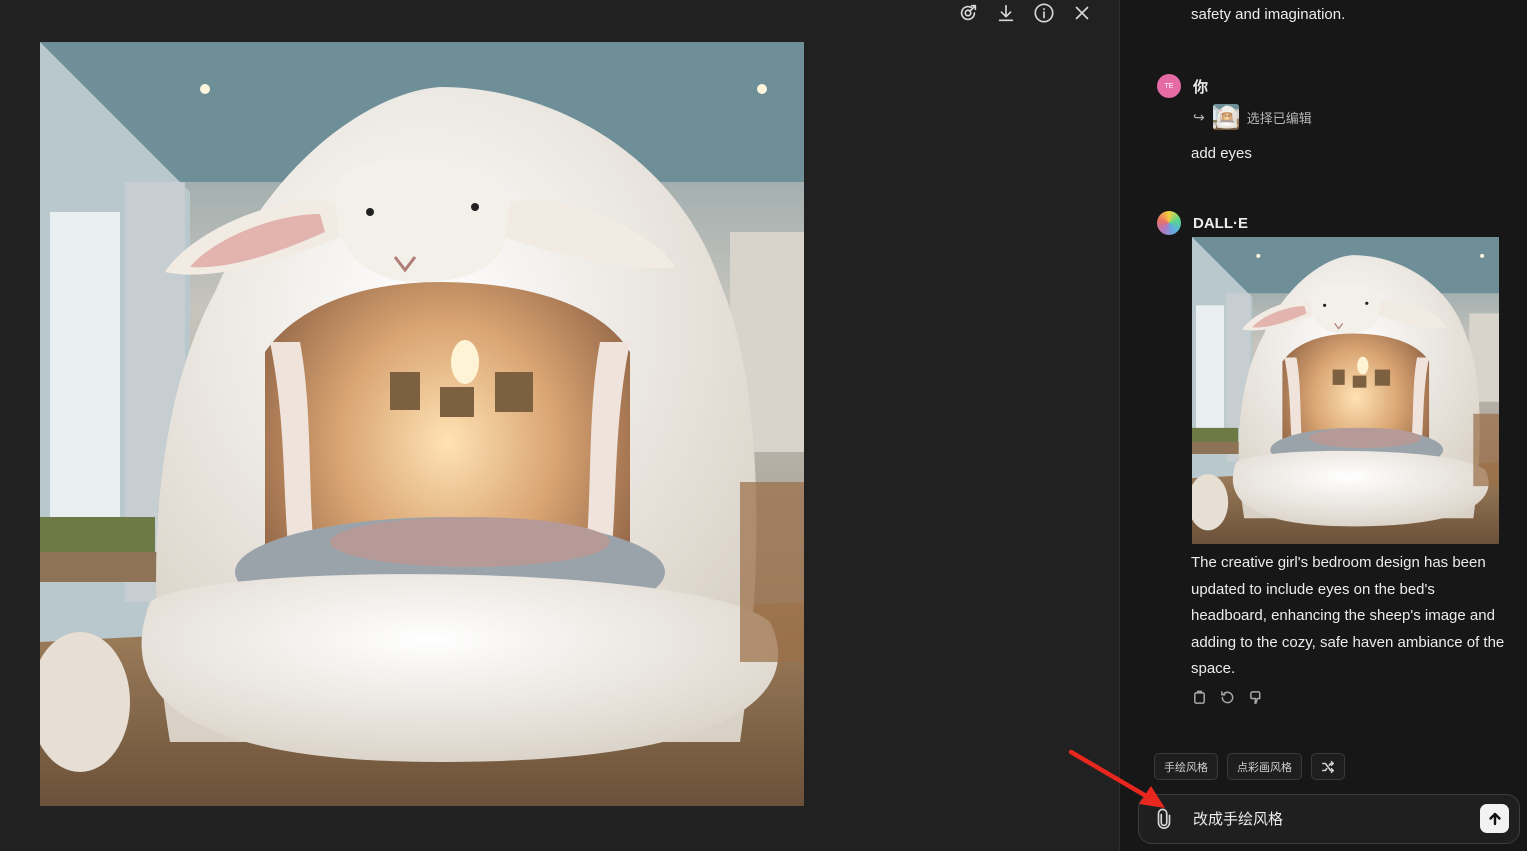  I want to click on regenerate-icon, so click(1226, 696).